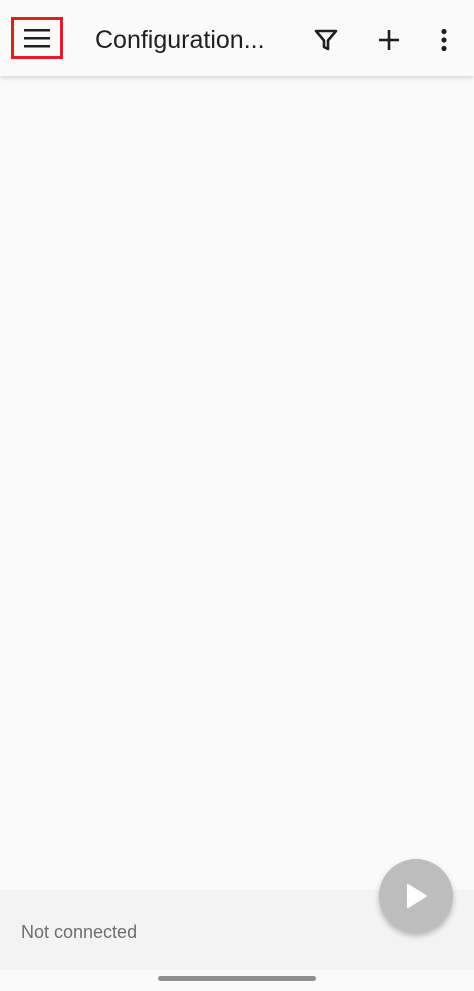 The image size is (474, 991). I want to click on menu-icon, so click(37, 38).